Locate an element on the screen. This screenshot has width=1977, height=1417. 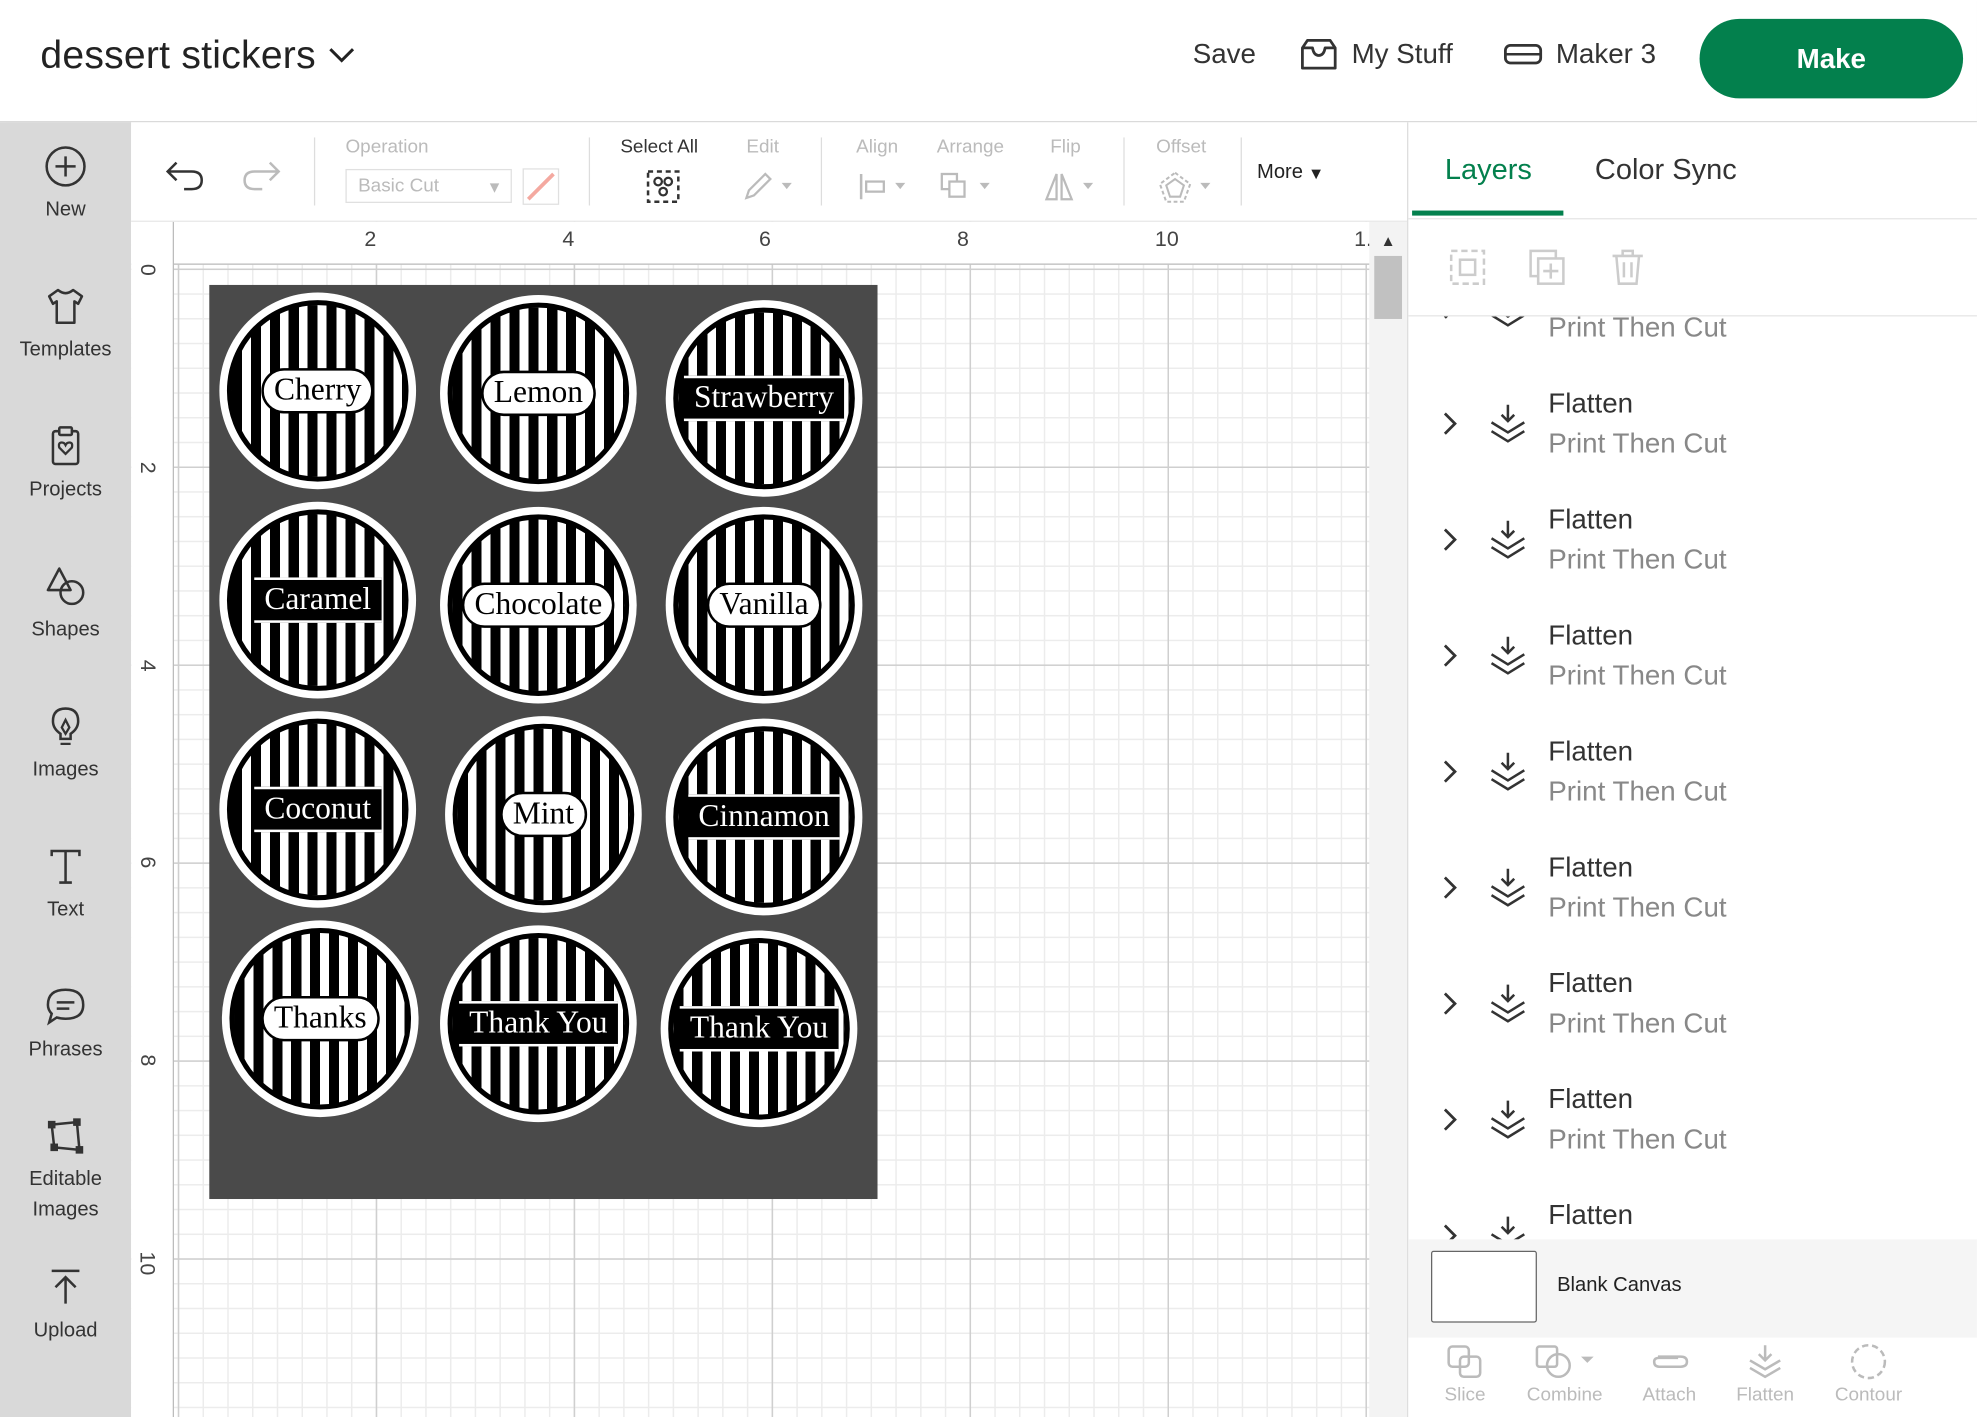
sticker-label: Thank You is located at coordinates (538, 1024).